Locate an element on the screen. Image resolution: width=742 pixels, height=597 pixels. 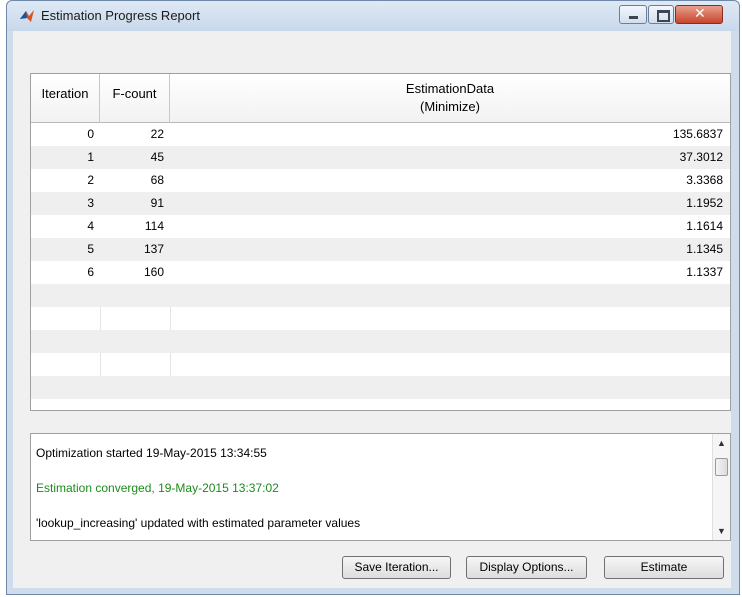
cell-iteration: 5 is located at coordinates (90, 249).